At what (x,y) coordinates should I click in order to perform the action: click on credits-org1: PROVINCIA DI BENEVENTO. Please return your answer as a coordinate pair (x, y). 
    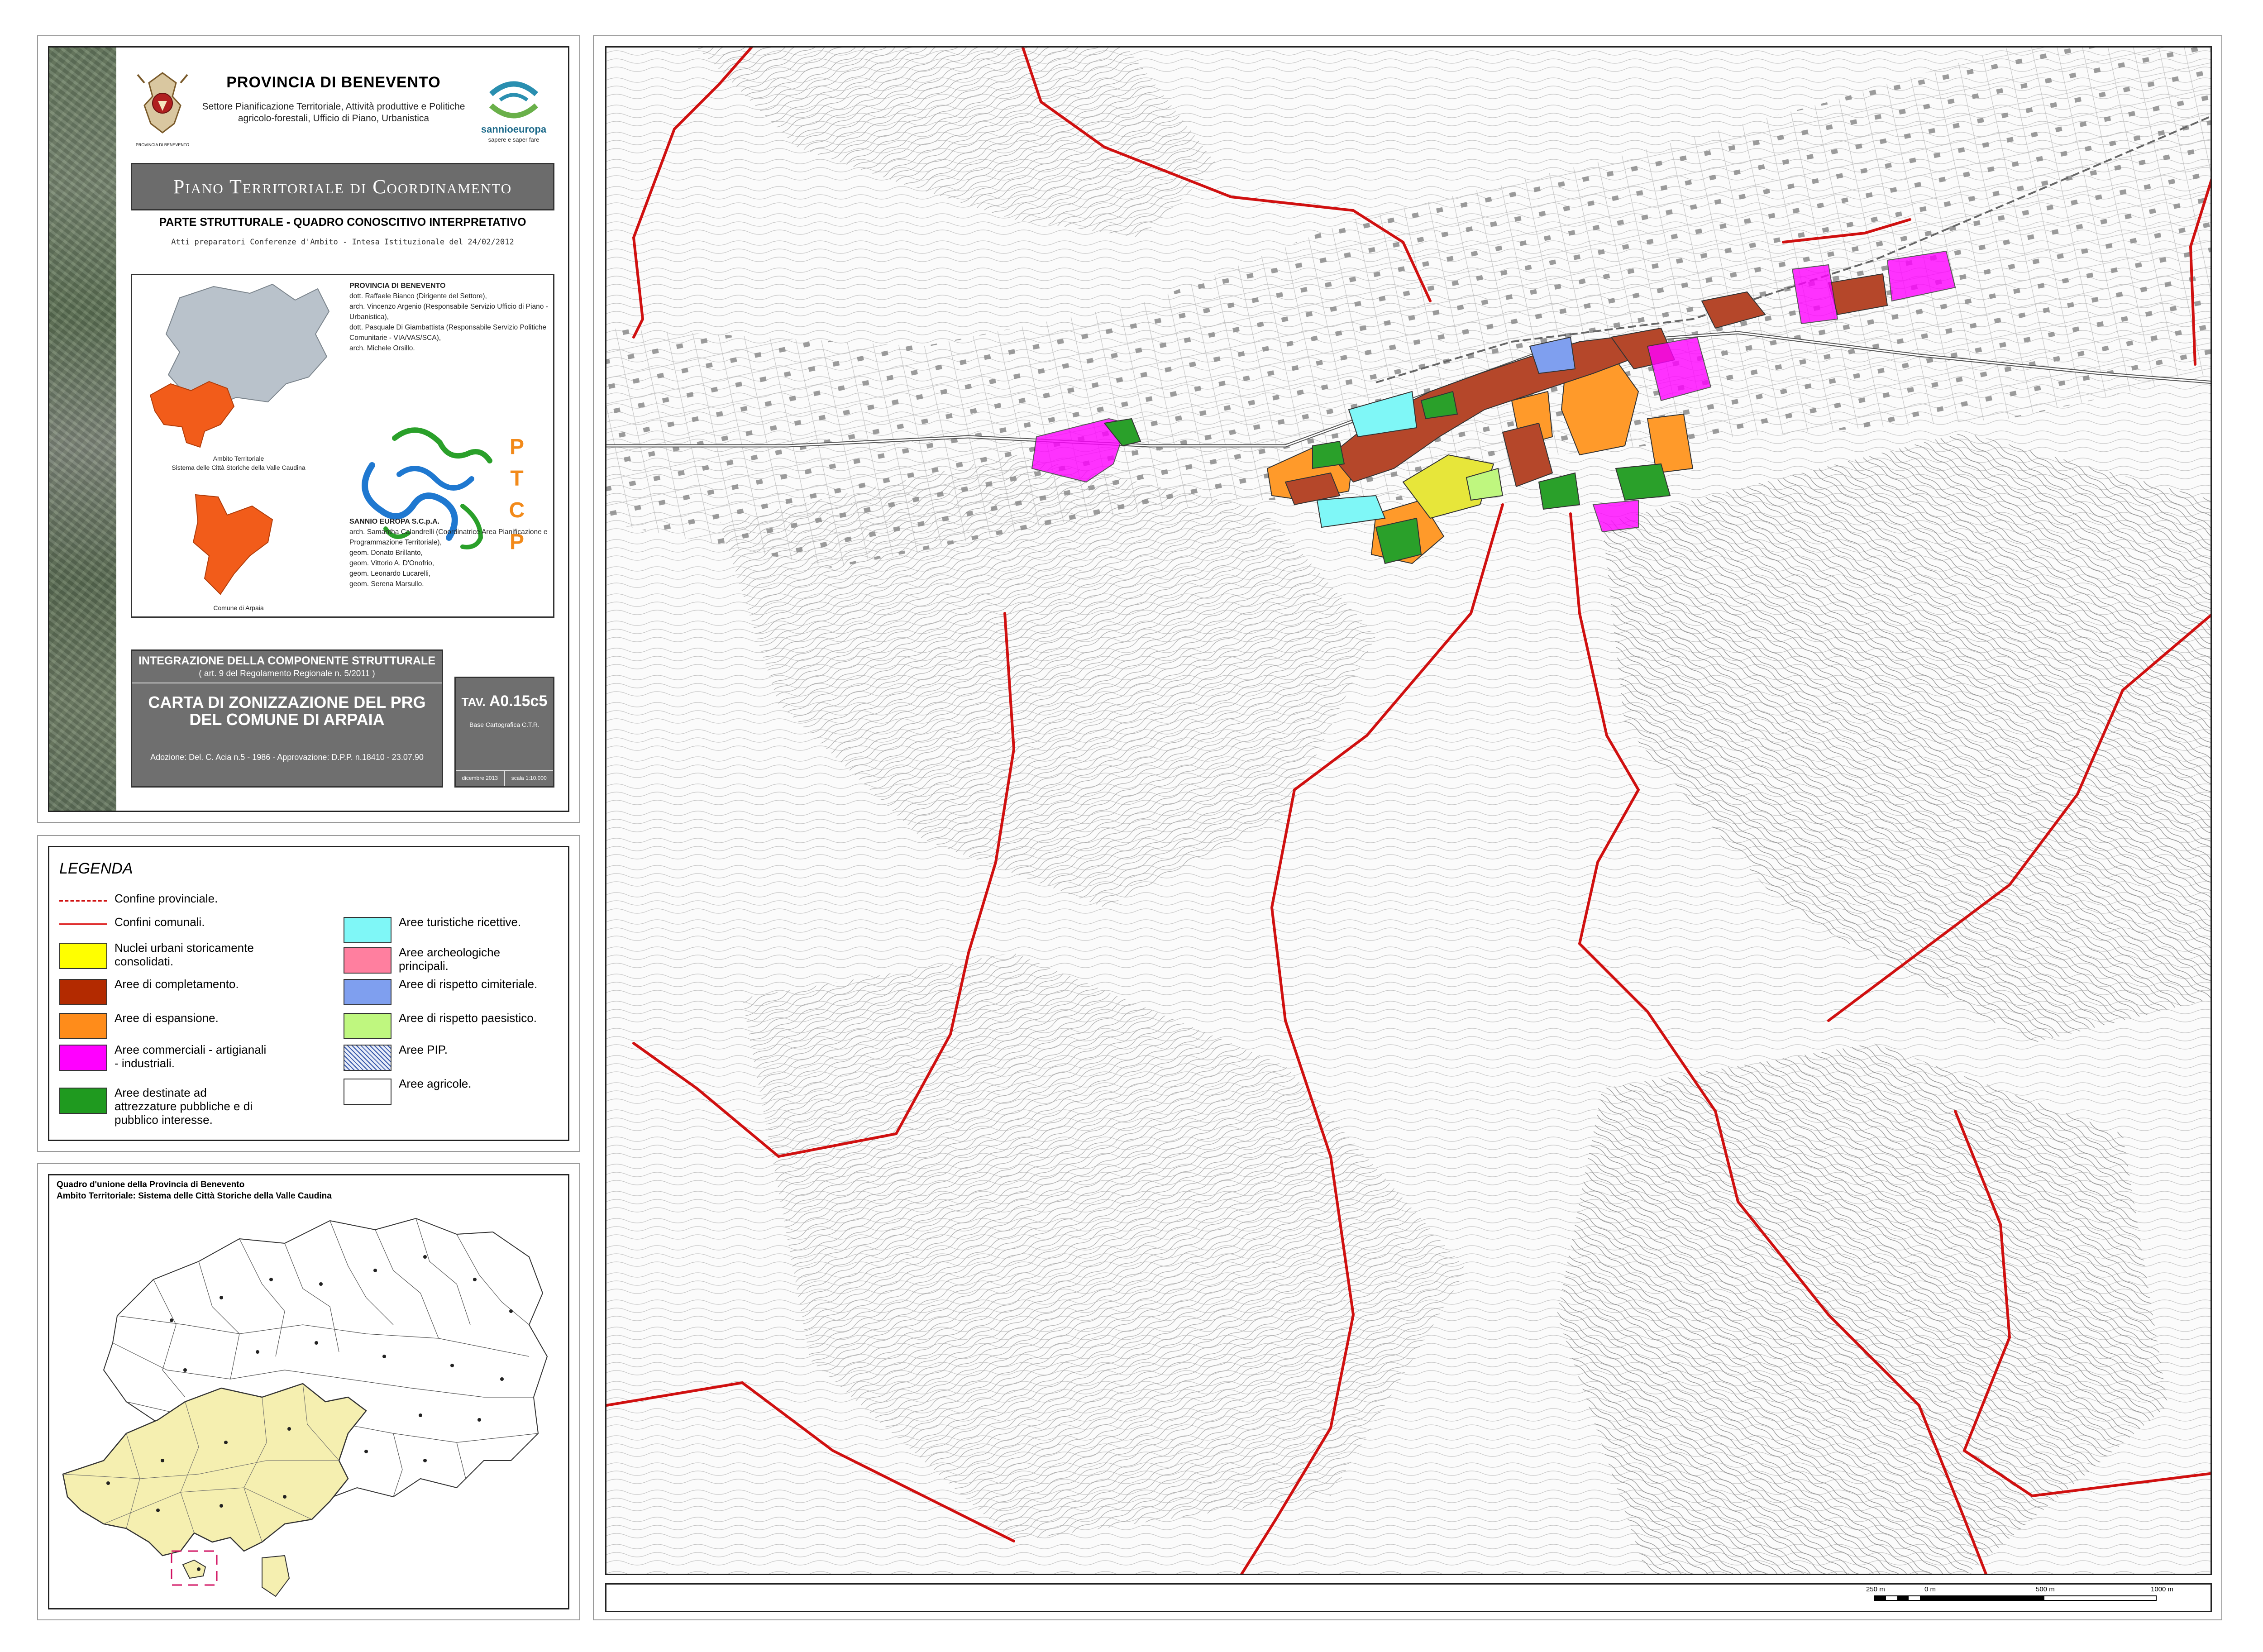
    Looking at the image, I should click on (397, 286).